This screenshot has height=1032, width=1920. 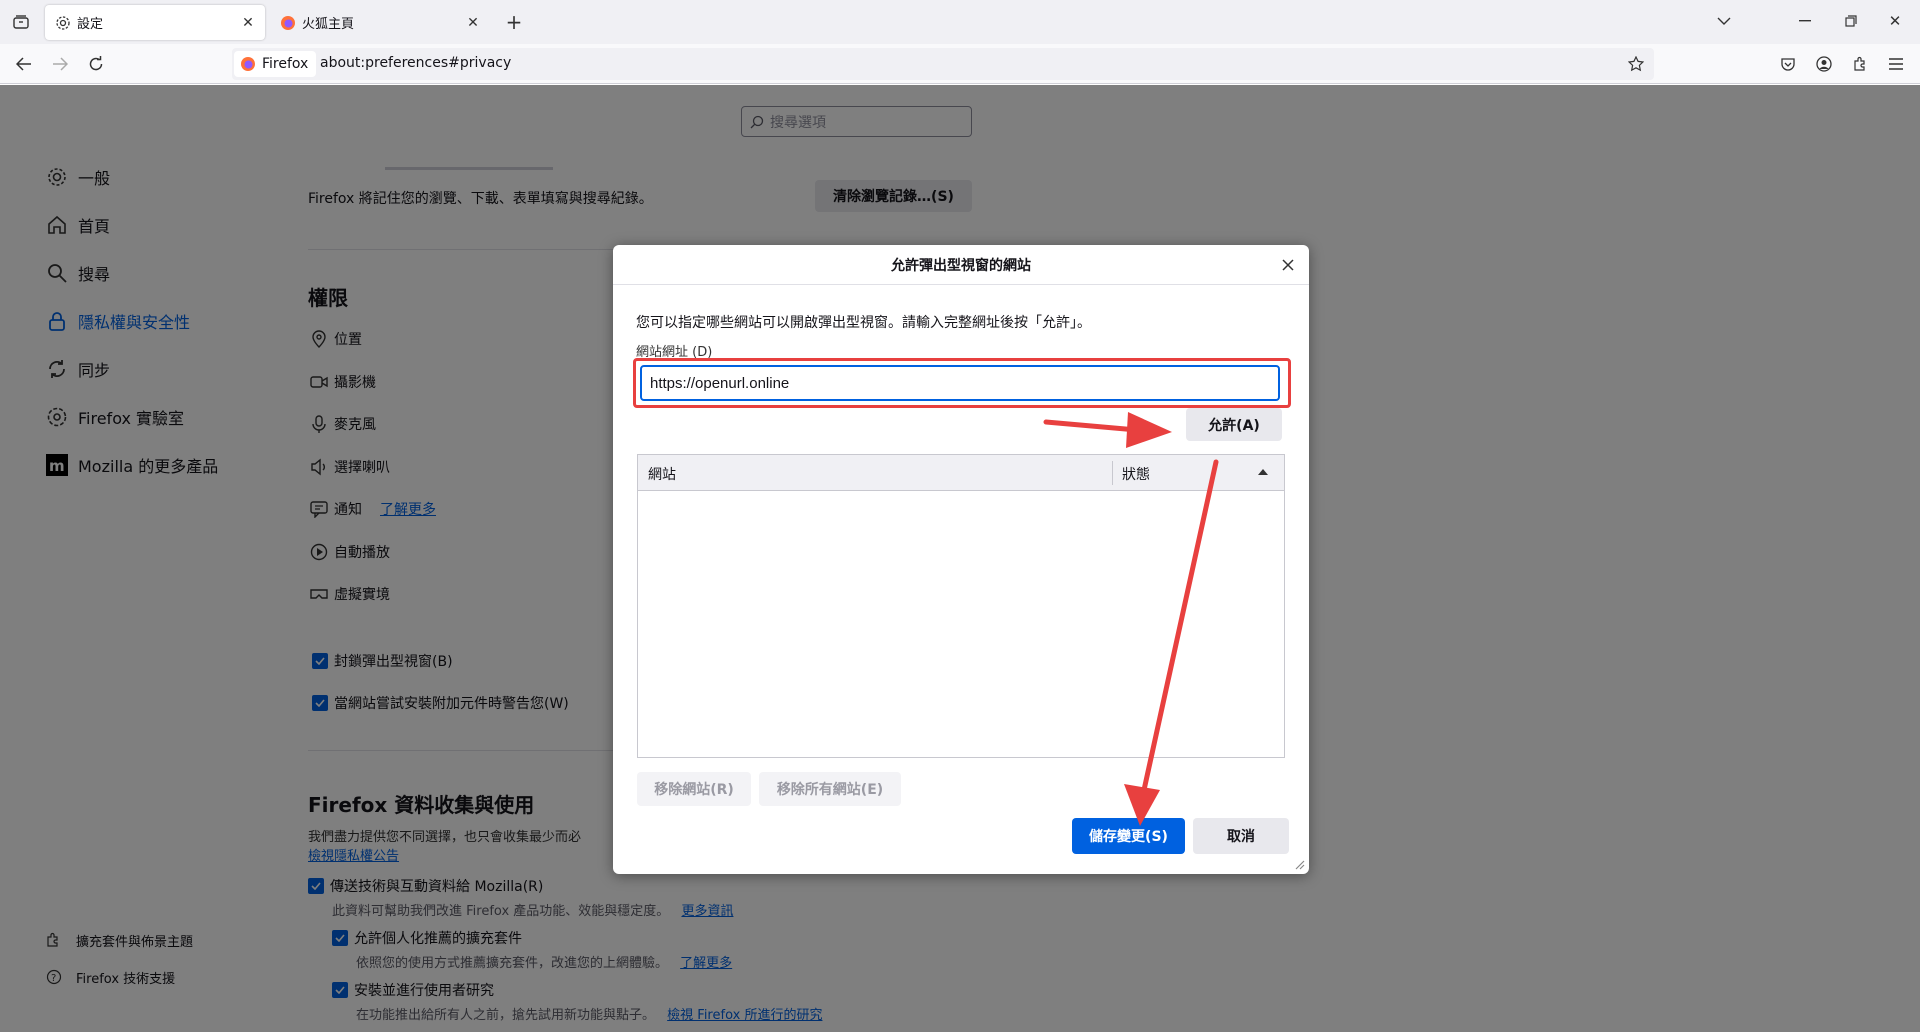 I want to click on tab-label: 火狐主頁, so click(x=328, y=24).